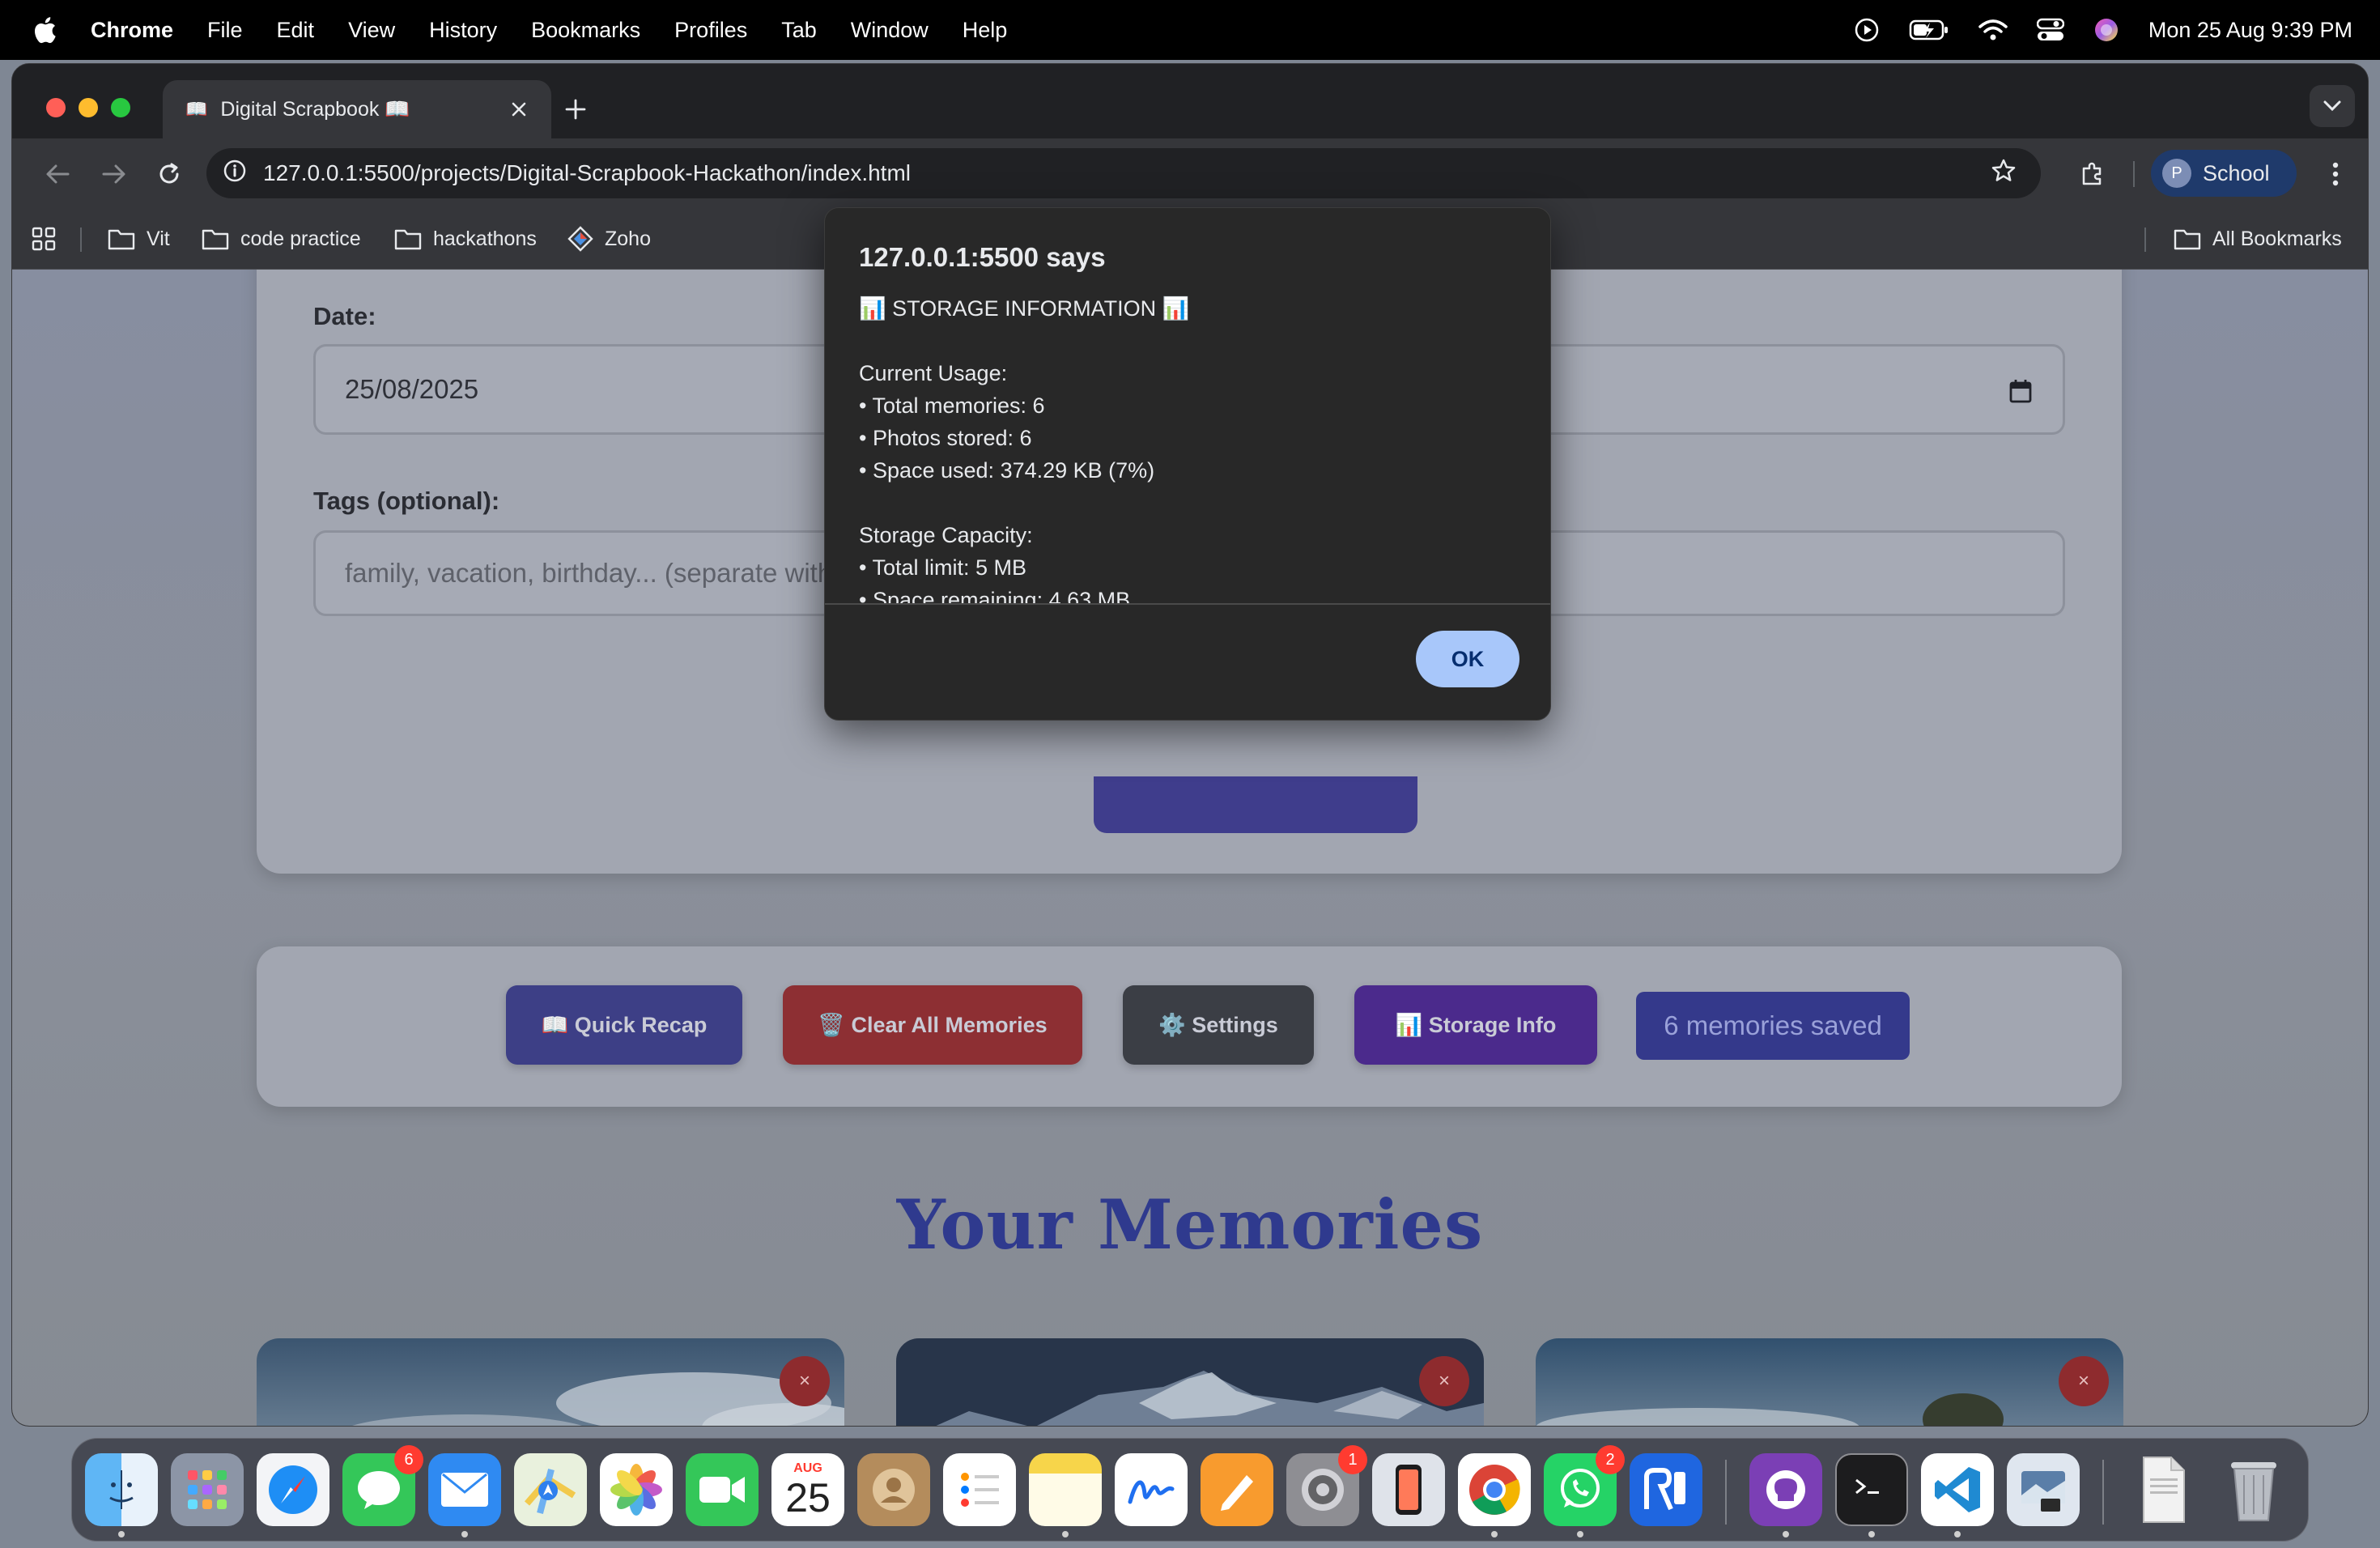 This screenshot has height=1548, width=2380. I want to click on calendar-month: AUG, so click(807, 1468).